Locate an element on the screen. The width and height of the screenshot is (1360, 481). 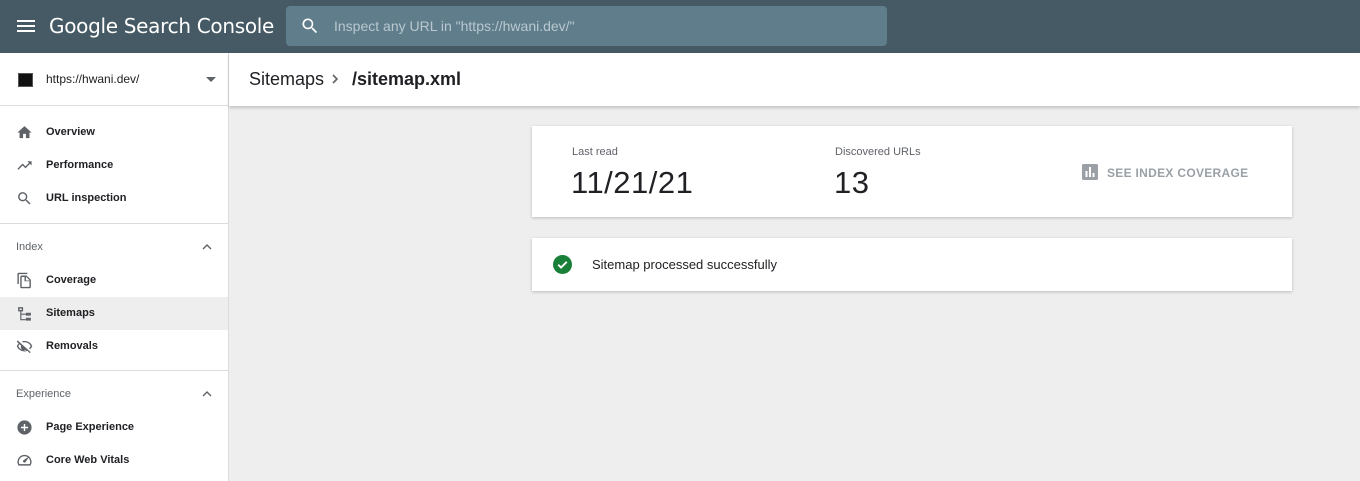
sidebar-item-url-inspection: URL inspection is located at coordinates (114, 198).